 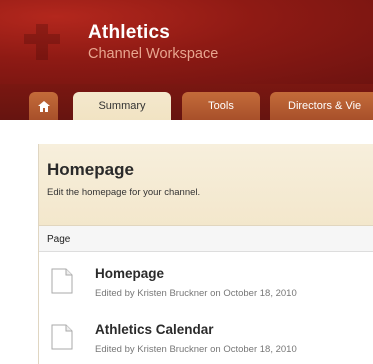 I want to click on tab-bar: Summary Tools Directors & Vie, so click(x=186, y=102).